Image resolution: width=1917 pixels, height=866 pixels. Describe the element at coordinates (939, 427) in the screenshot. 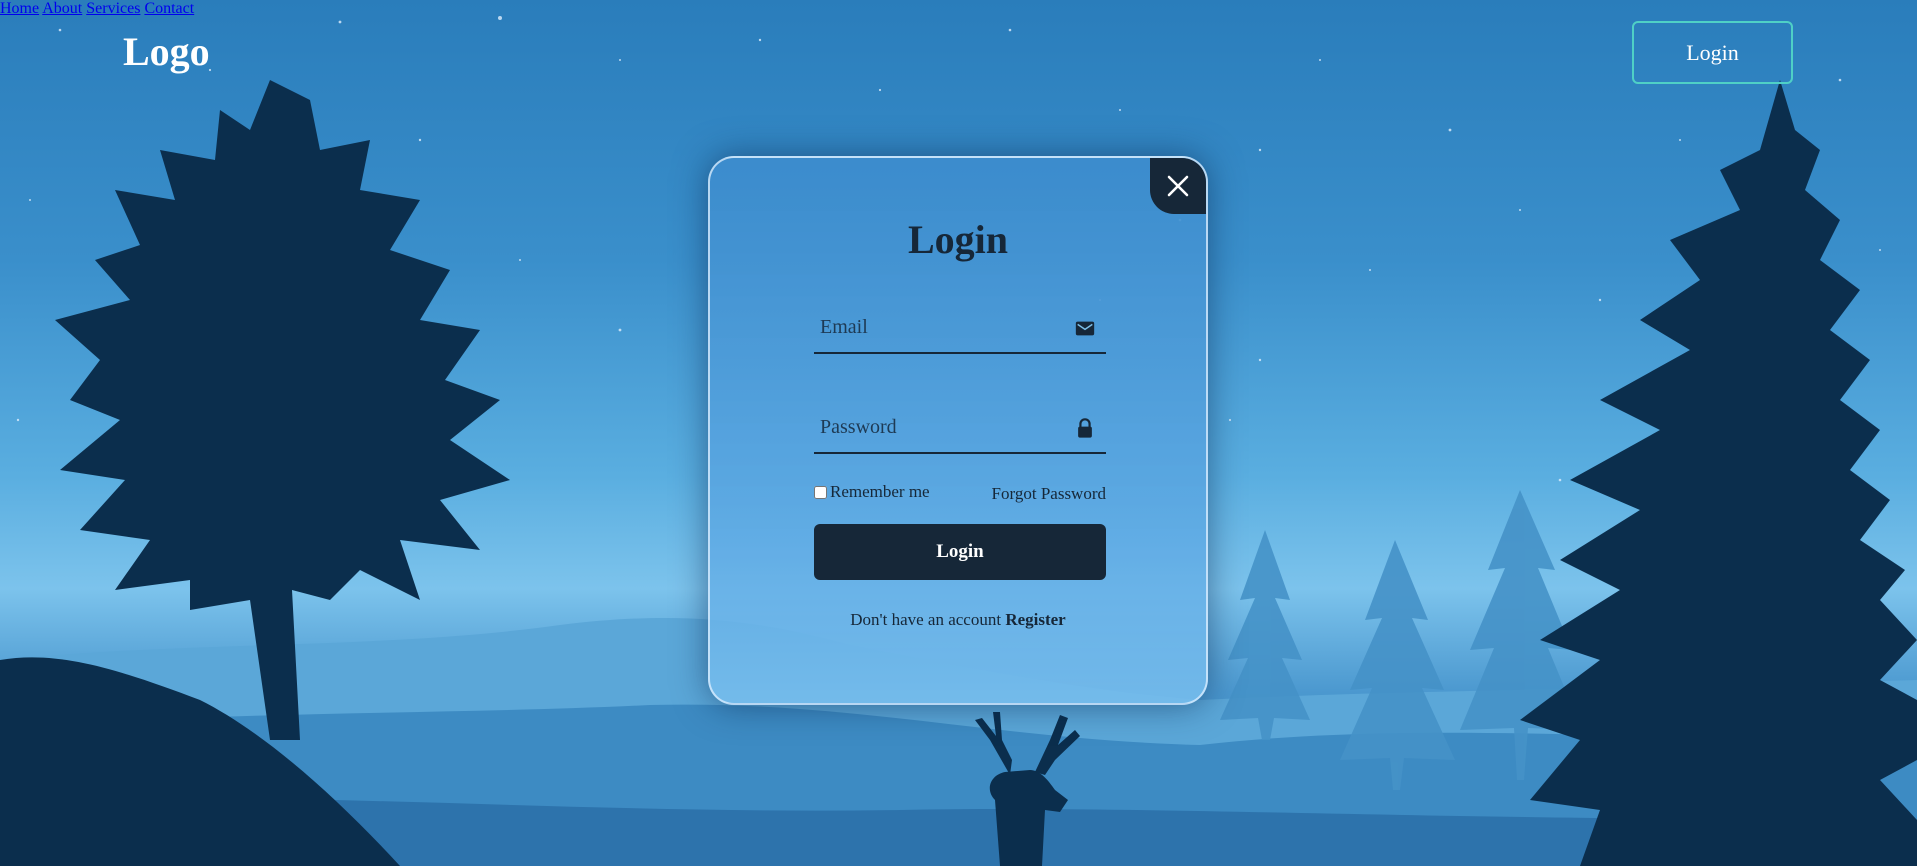

I see `password-input` at that location.